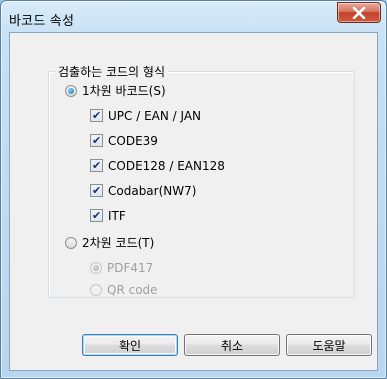  I want to click on close-icon, so click(359, 12).